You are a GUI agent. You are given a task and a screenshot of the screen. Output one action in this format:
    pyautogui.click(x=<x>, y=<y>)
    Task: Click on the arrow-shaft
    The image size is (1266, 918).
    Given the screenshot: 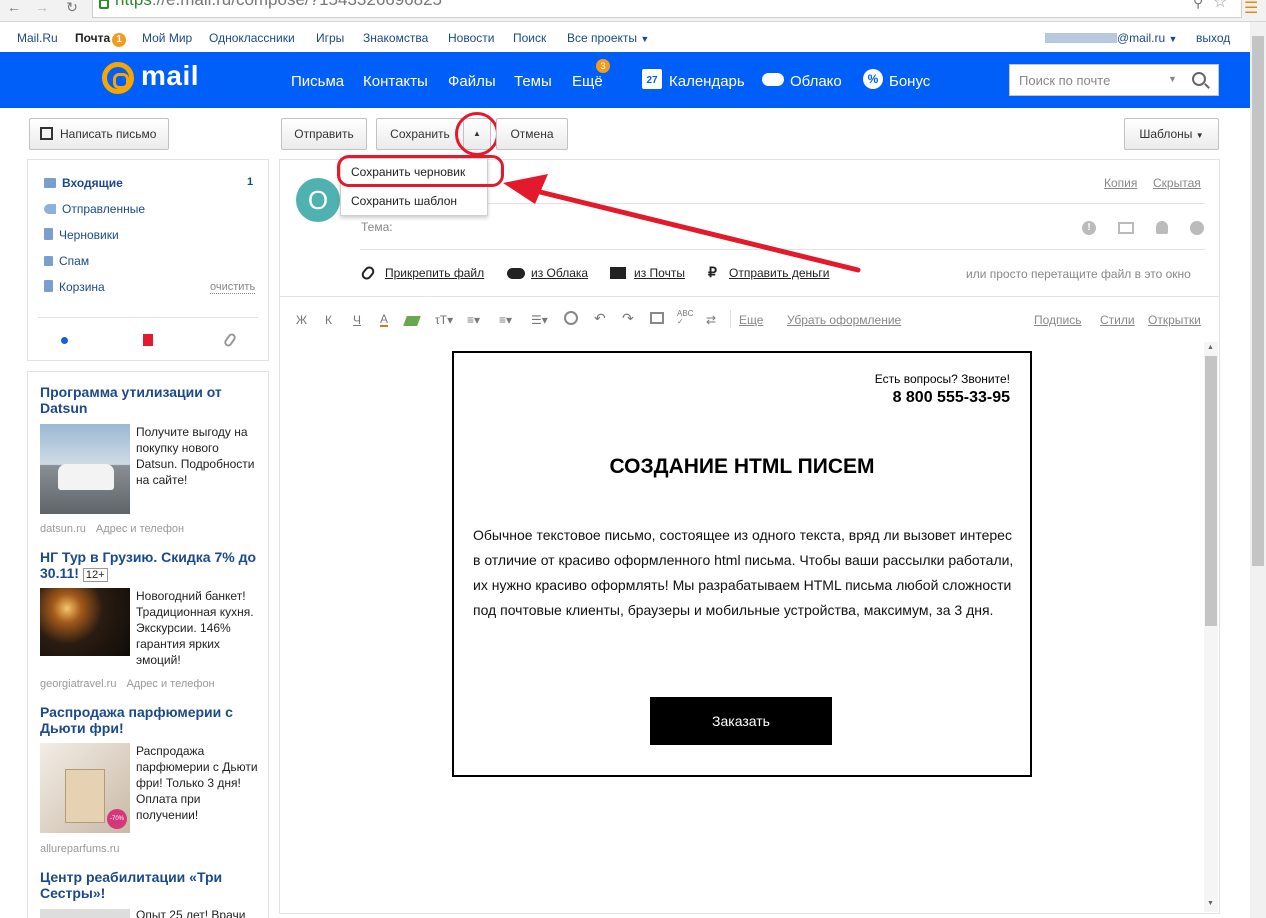 What is the action you would take?
    pyautogui.click(x=699, y=231)
    